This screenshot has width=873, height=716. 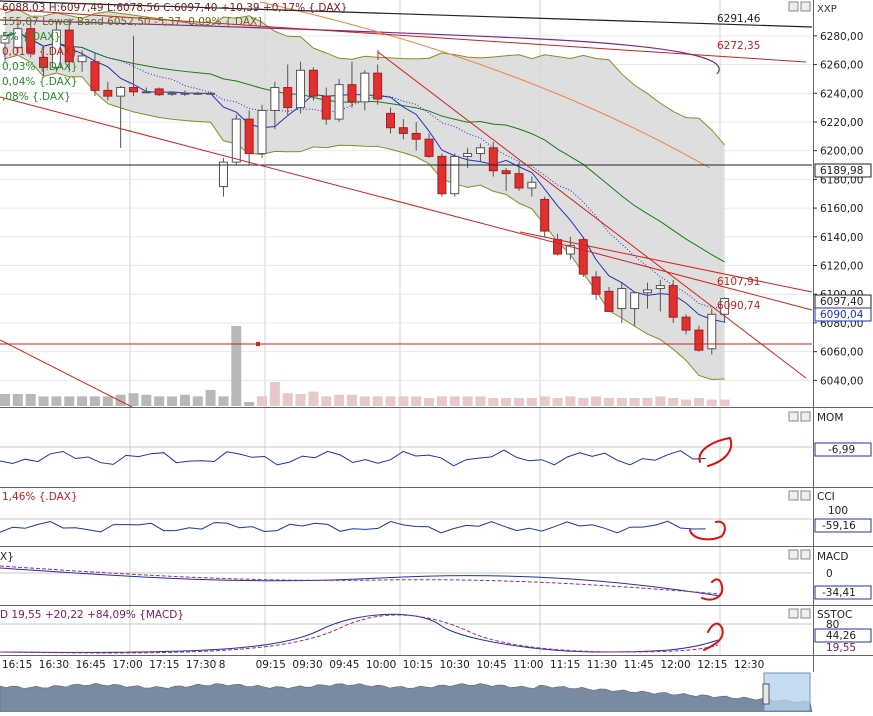 I want to click on time-axis-label: 16:30, so click(x=54, y=665).